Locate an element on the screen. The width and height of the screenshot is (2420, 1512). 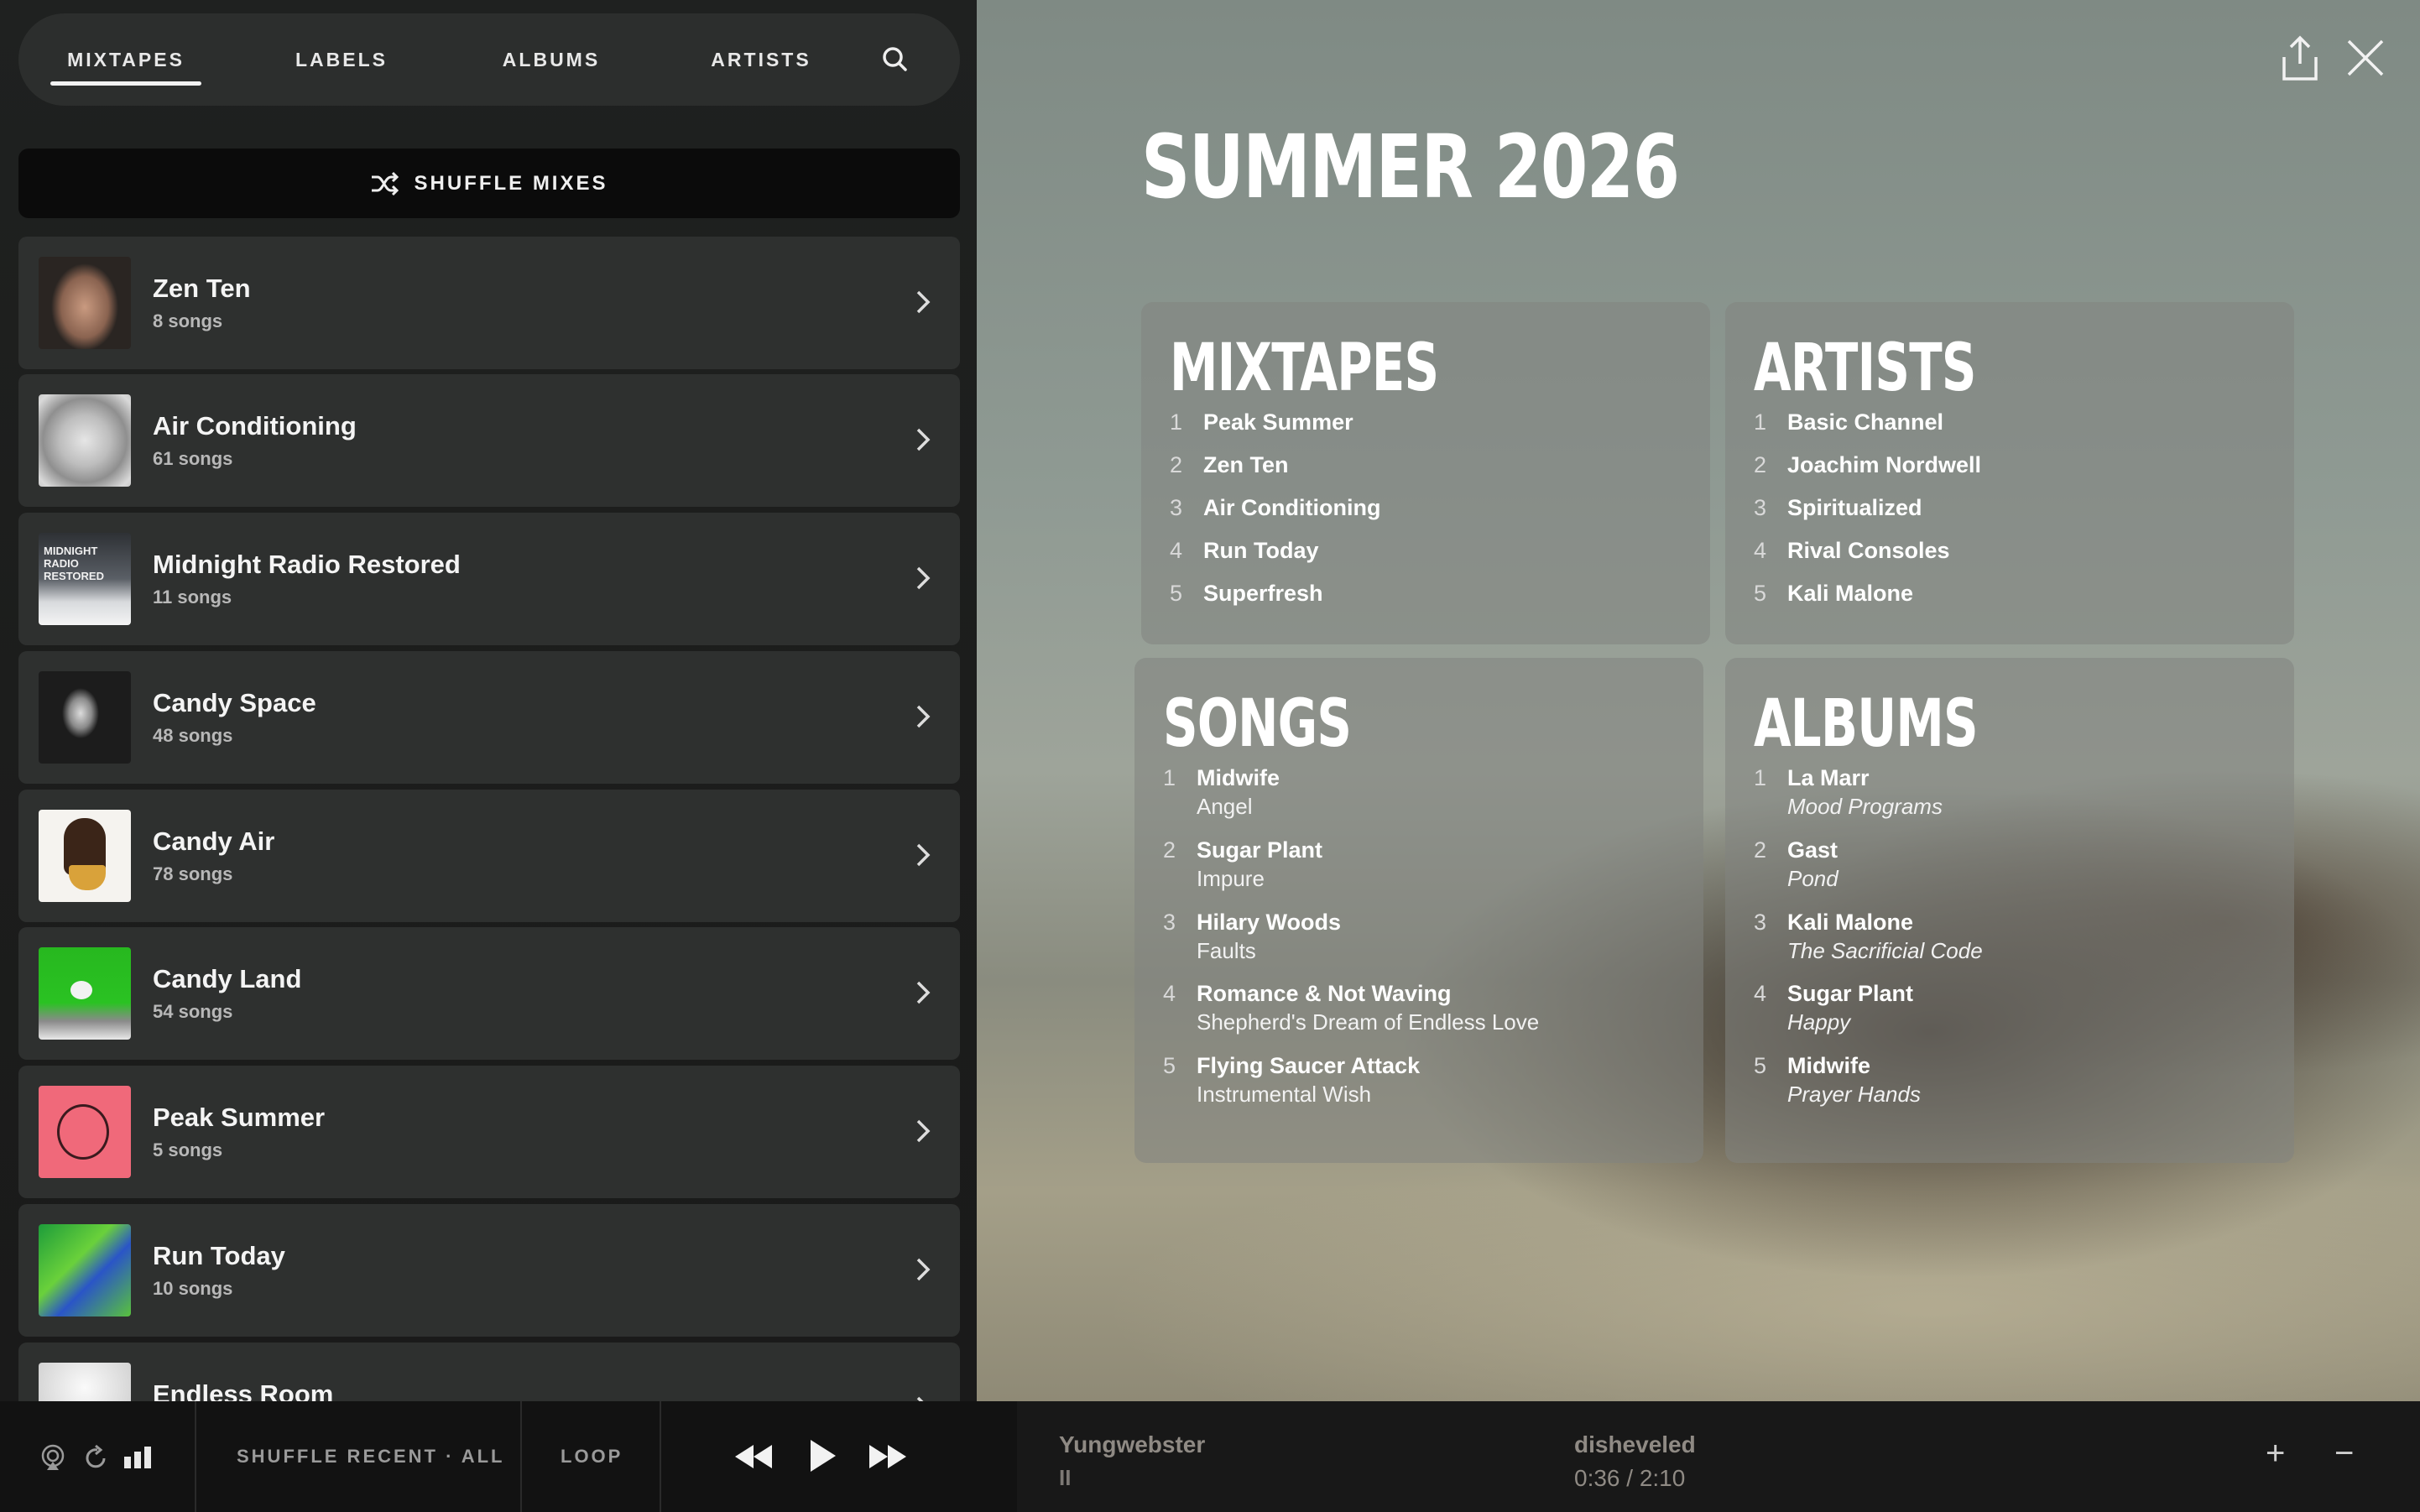
tab-mixtapes: MIXTAPES is located at coordinates (125, 59).